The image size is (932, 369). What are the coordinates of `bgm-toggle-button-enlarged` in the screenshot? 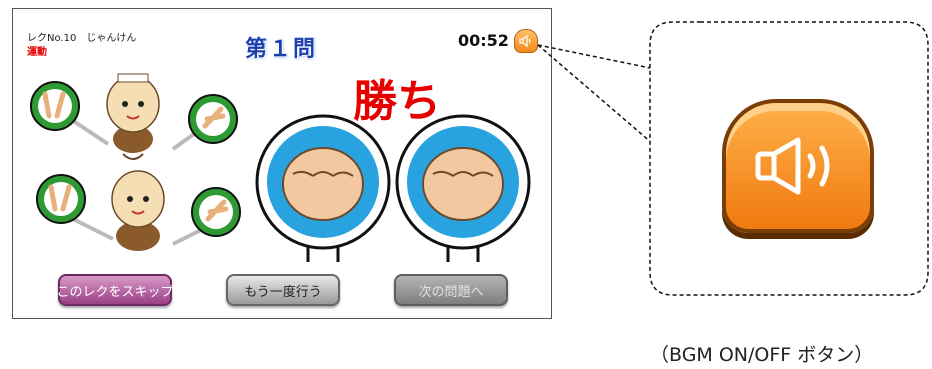 It's located at (798, 166).